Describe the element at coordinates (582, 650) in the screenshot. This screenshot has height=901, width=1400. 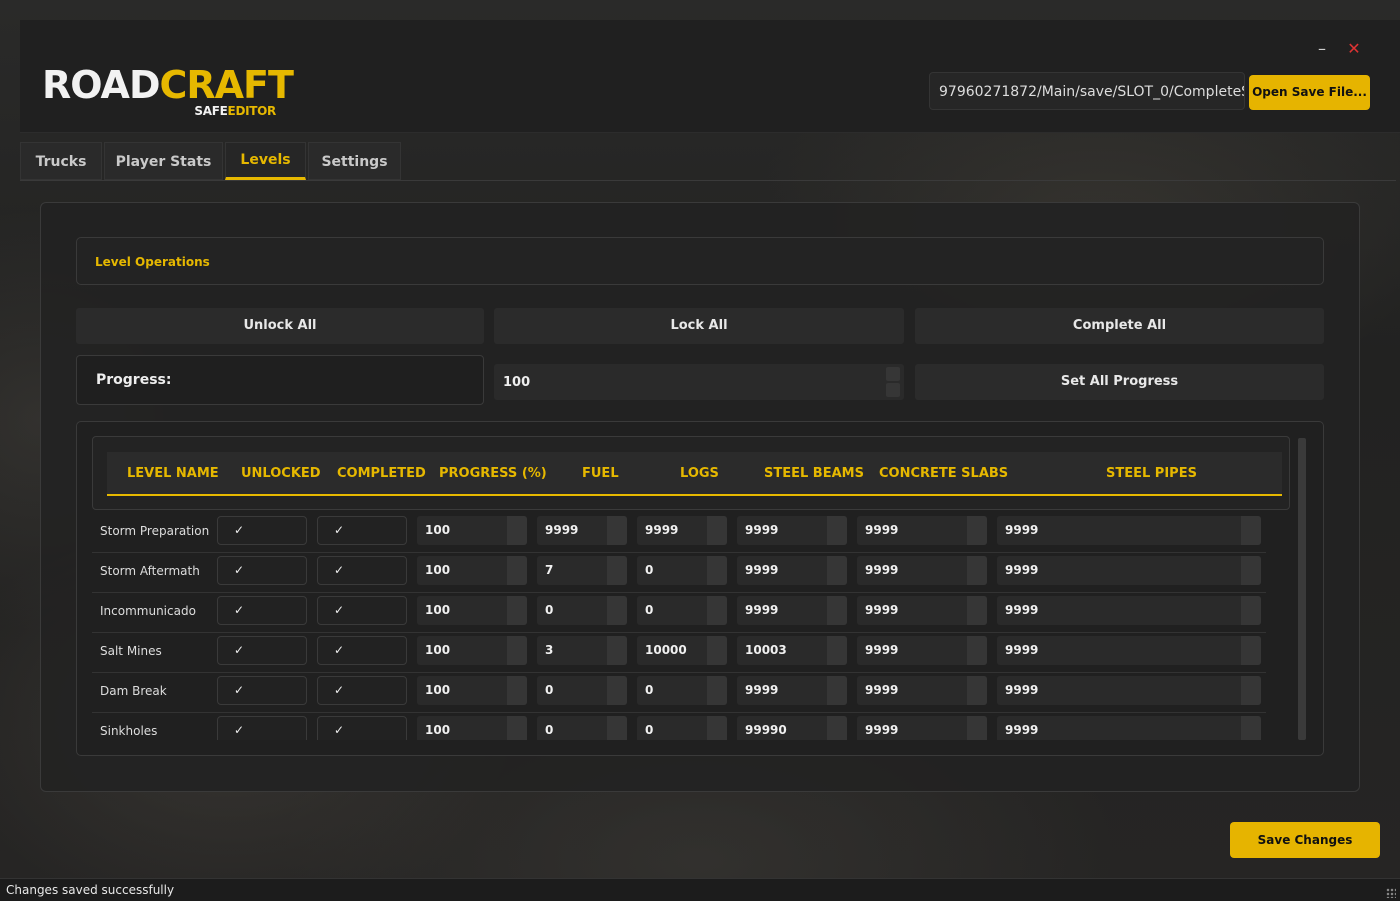
I see `fuel-input: 3` at that location.